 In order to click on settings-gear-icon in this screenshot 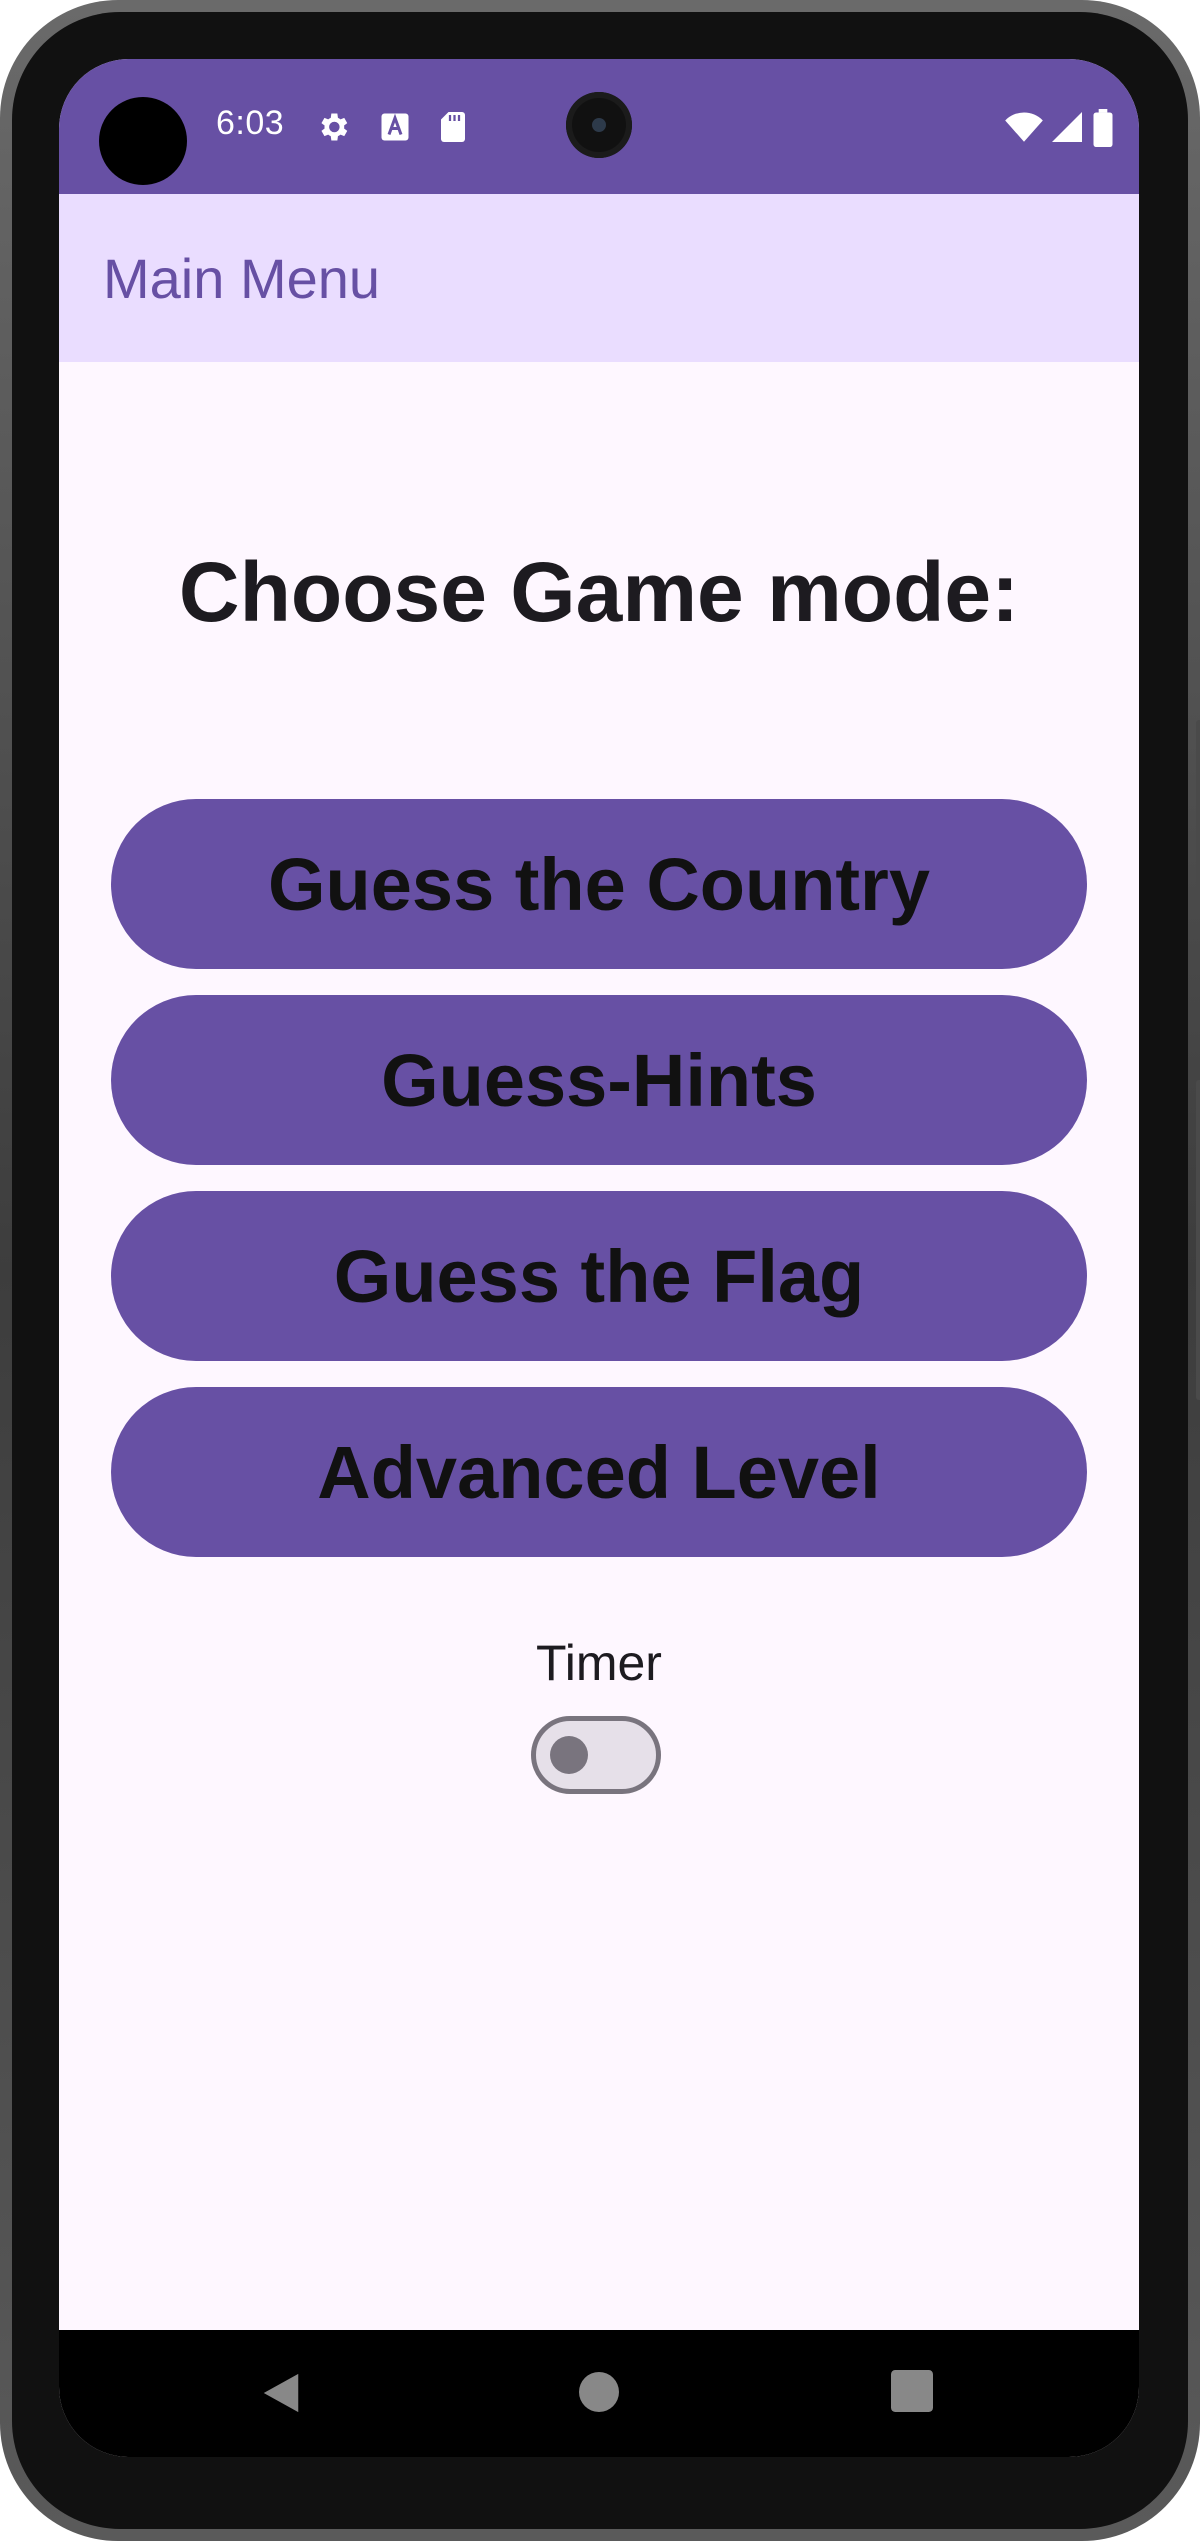, I will do `click(334, 127)`.